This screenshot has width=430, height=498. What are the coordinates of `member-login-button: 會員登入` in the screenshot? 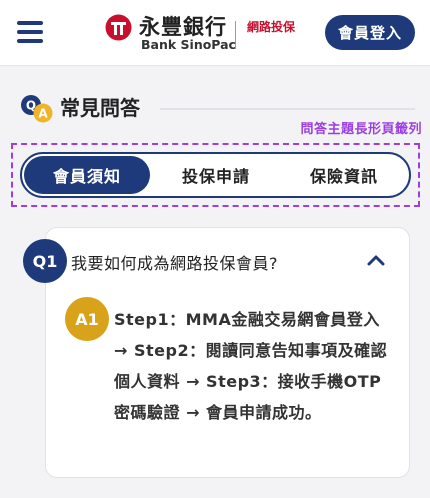 It's located at (370, 32).